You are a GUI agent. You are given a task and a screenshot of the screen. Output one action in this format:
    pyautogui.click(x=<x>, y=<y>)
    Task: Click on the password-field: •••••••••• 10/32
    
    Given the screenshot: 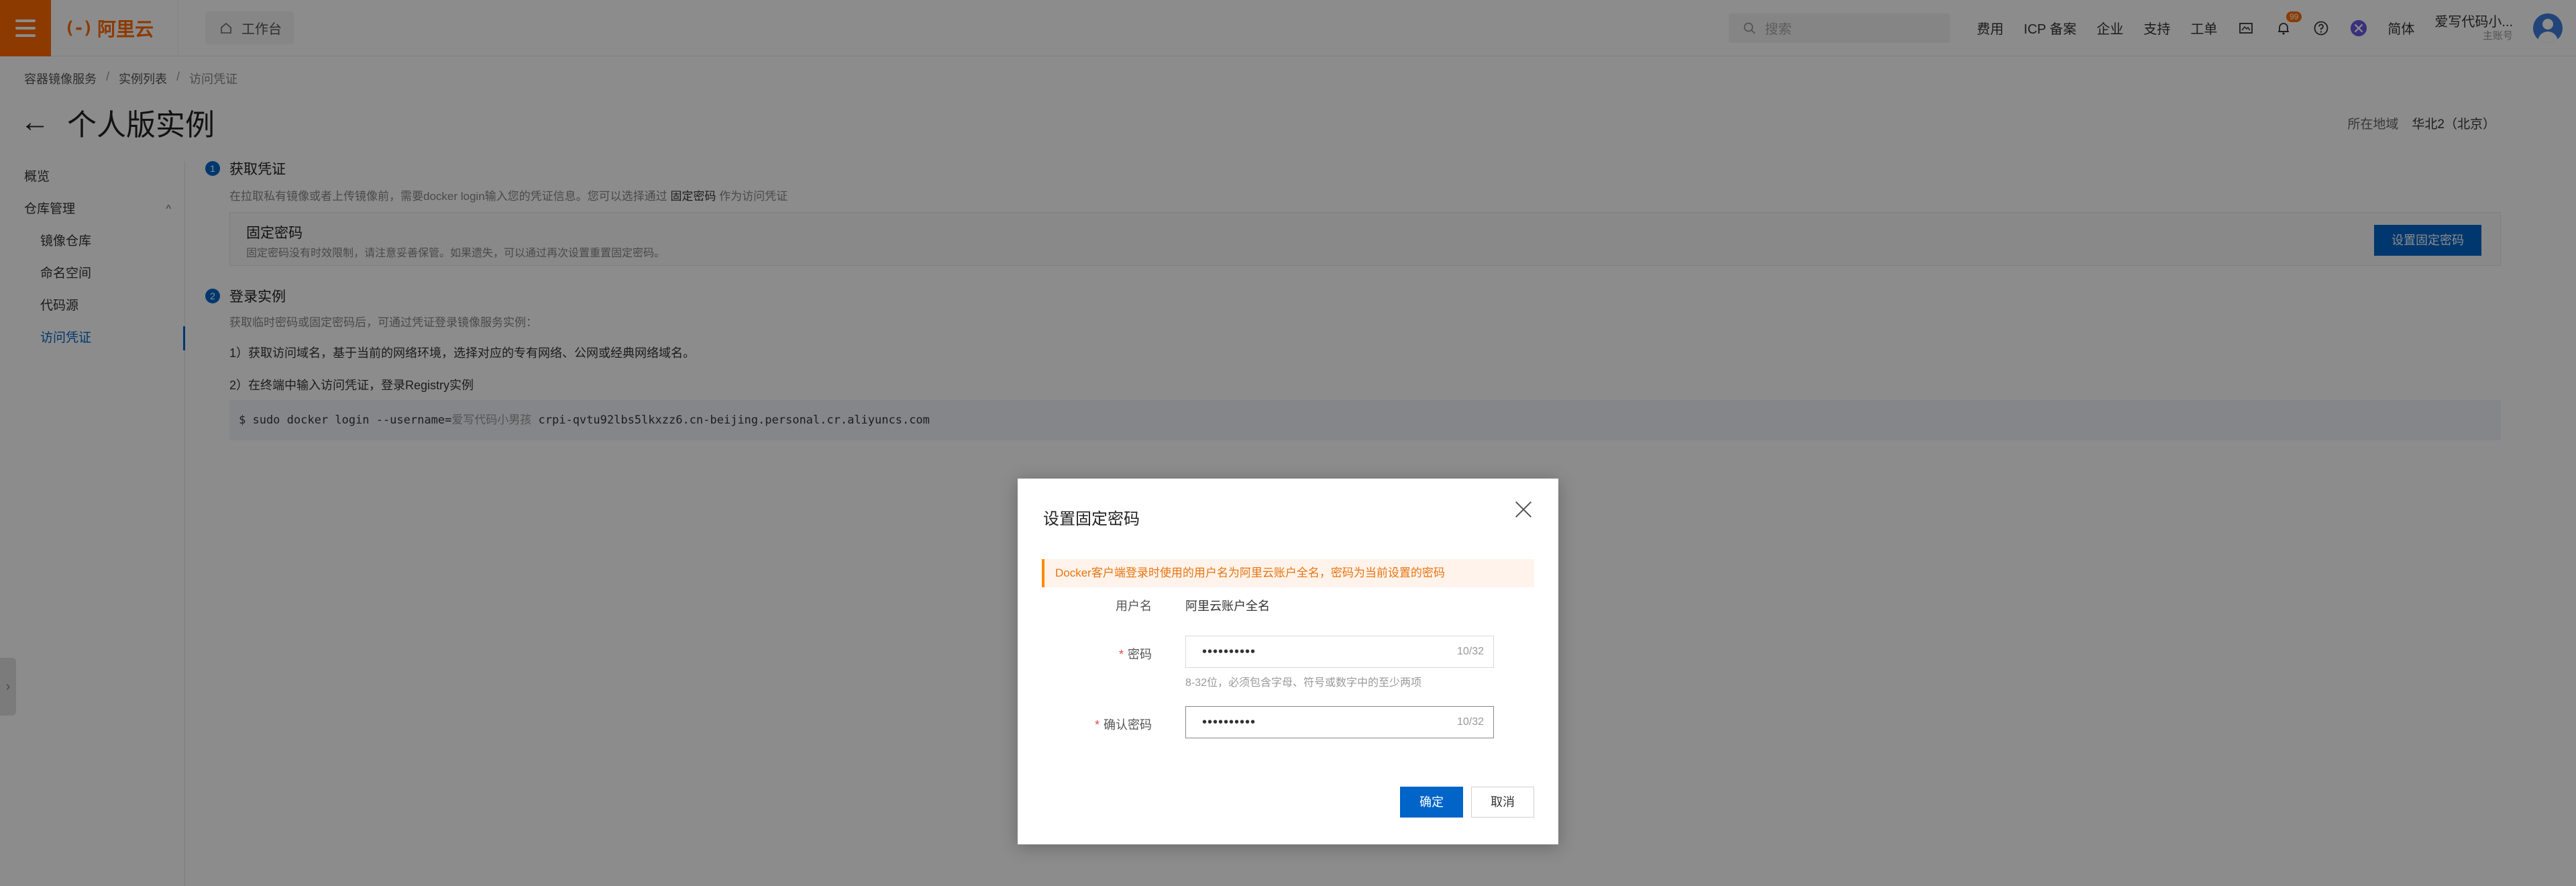 What is the action you would take?
    pyautogui.click(x=1339, y=652)
    